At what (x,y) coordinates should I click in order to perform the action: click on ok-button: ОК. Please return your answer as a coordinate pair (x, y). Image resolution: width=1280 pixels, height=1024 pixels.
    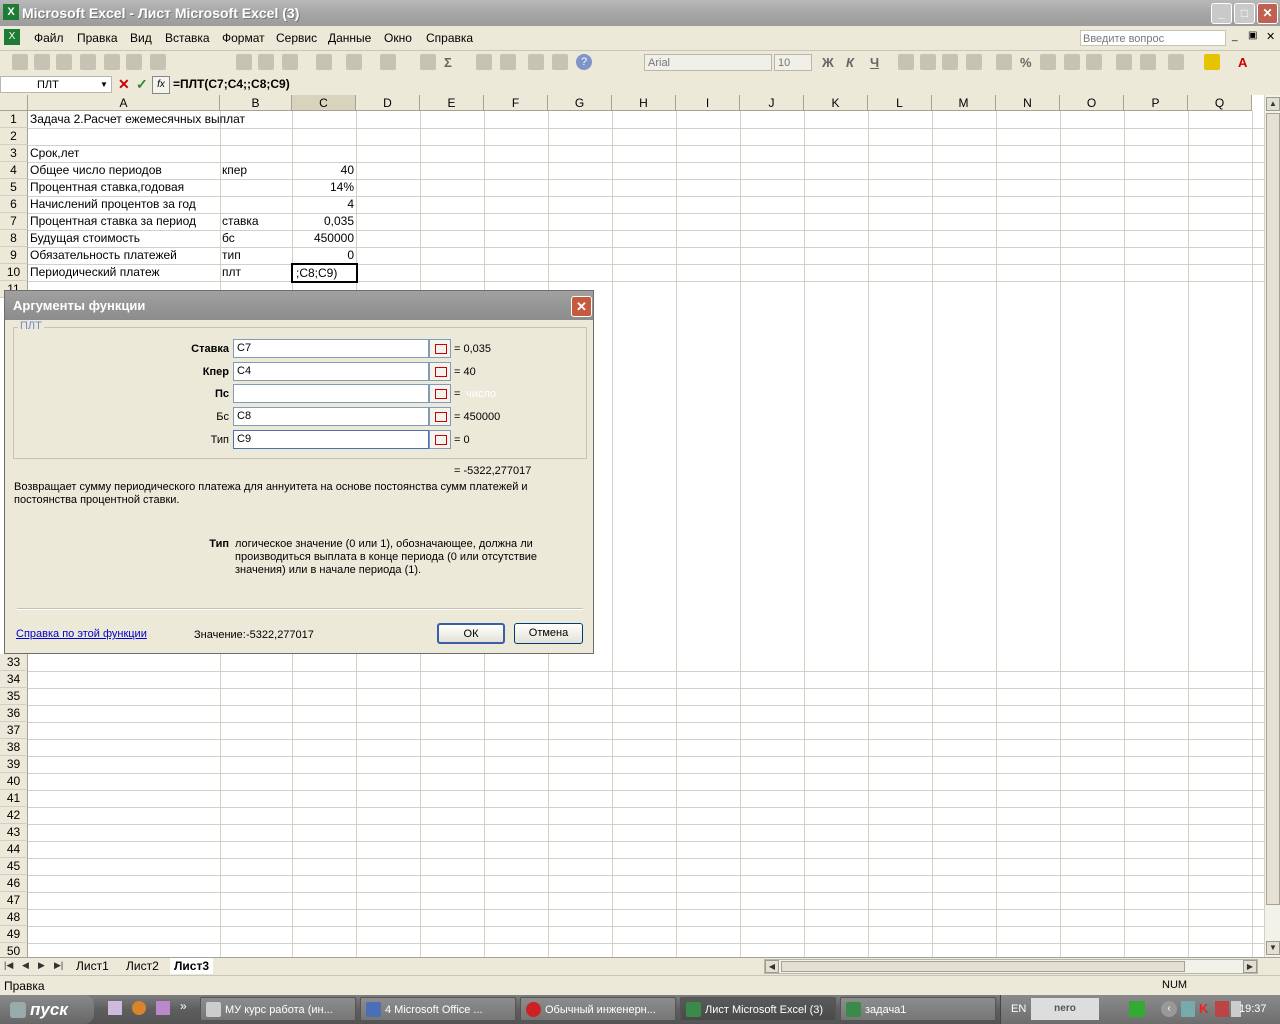
    Looking at the image, I should click on (471, 633).